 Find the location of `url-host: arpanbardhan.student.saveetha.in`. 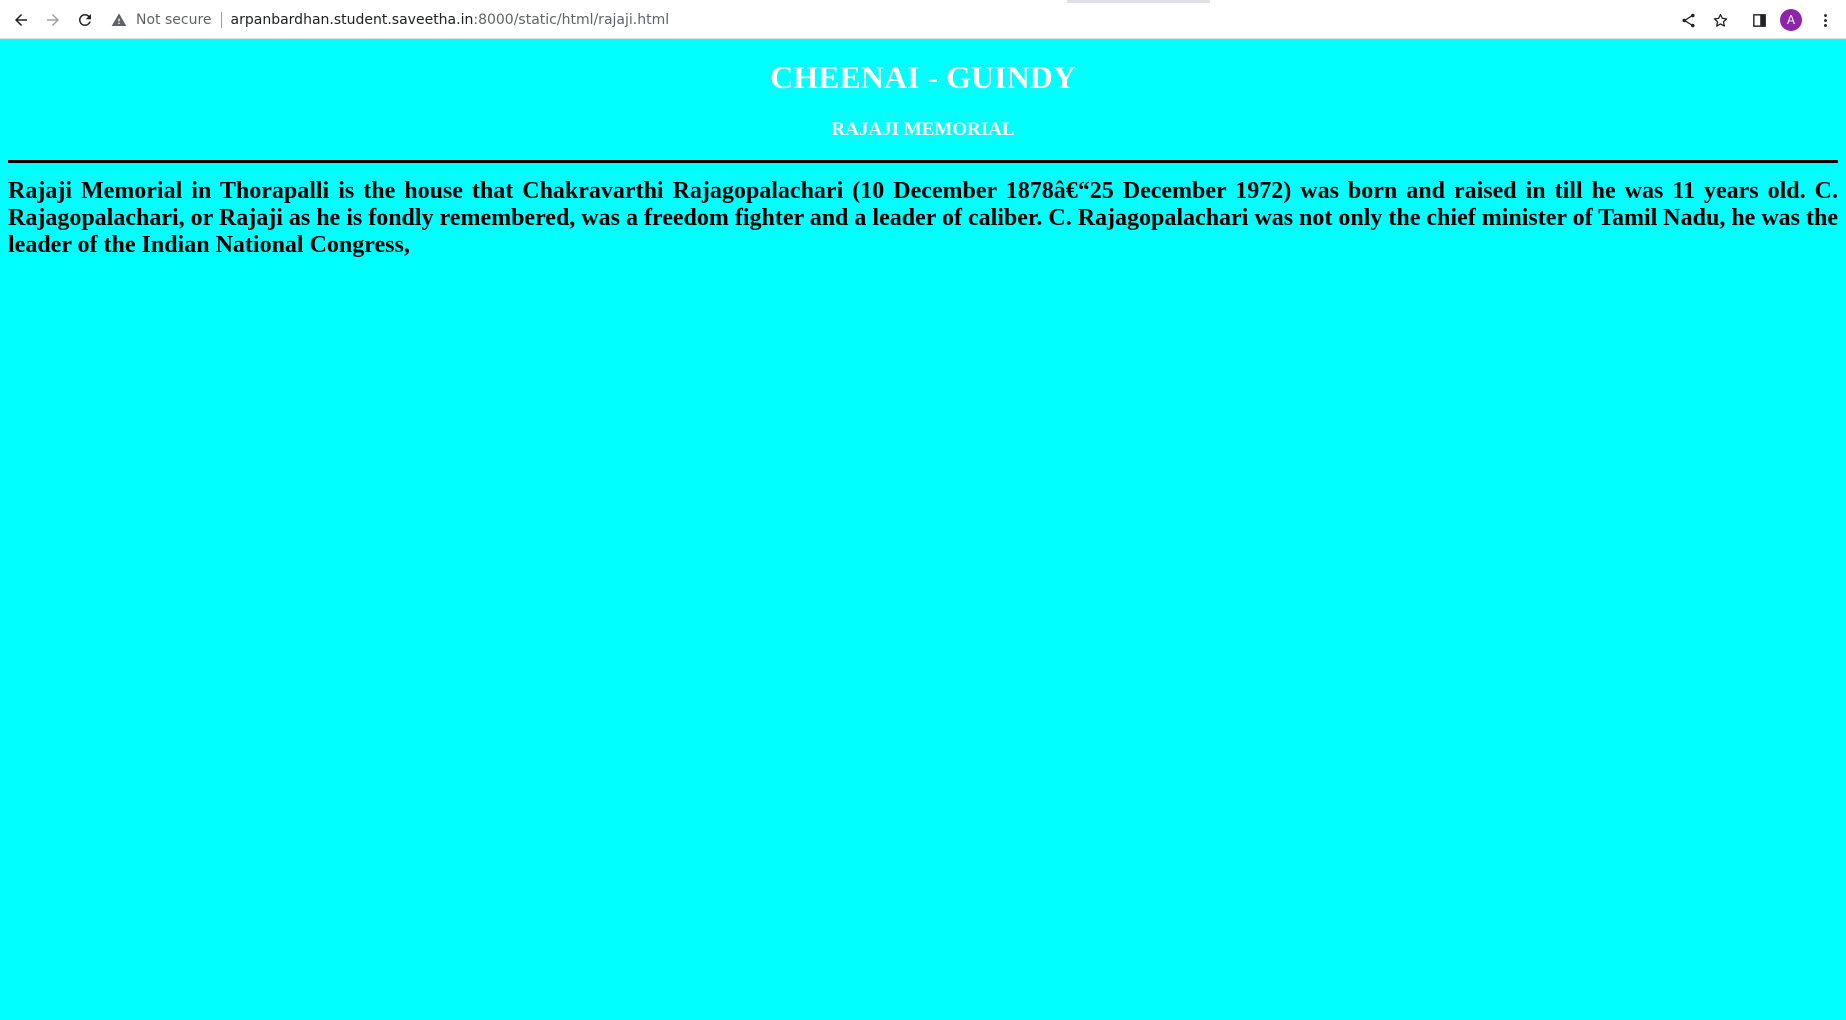

url-host: arpanbardhan.student.saveetha.in is located at coordinates (352, 20).